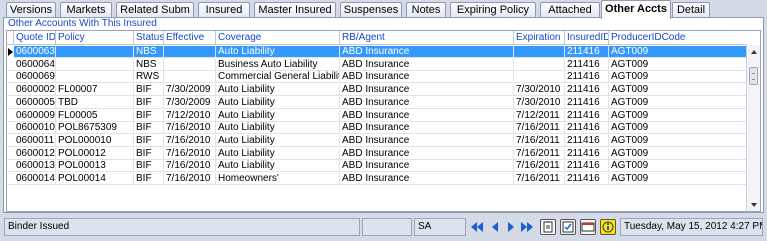  What do you see at coordinates (95, 141) in the screenshot?
I see `cell-policy: POL000010` at bounding box center [95, 141].